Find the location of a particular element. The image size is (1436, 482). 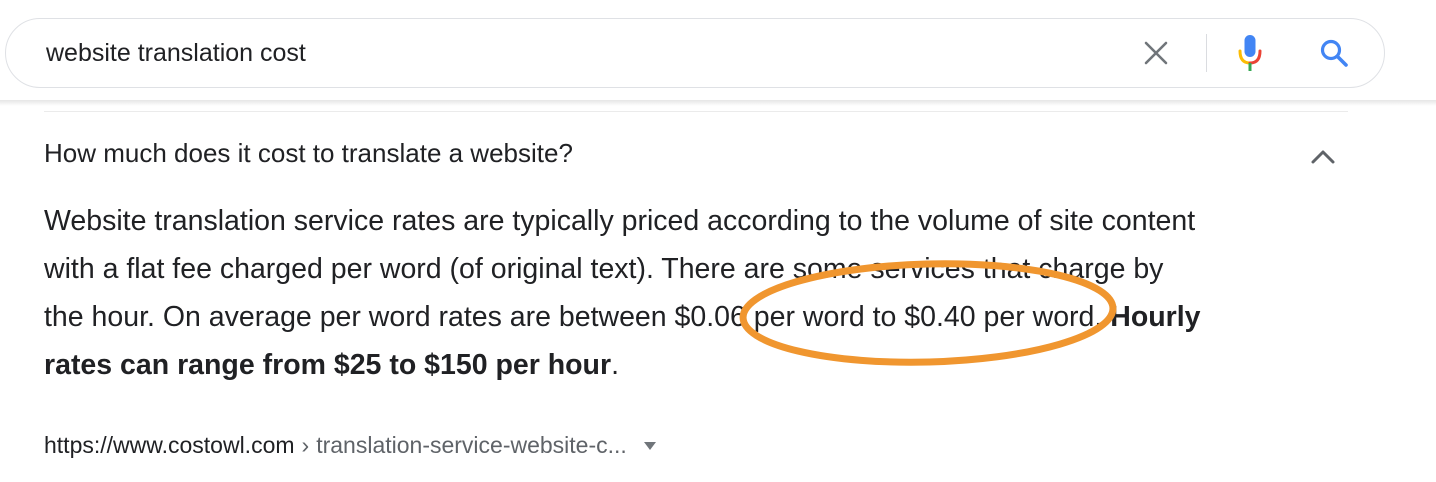

search-bar is located at coordinates (695, 53).